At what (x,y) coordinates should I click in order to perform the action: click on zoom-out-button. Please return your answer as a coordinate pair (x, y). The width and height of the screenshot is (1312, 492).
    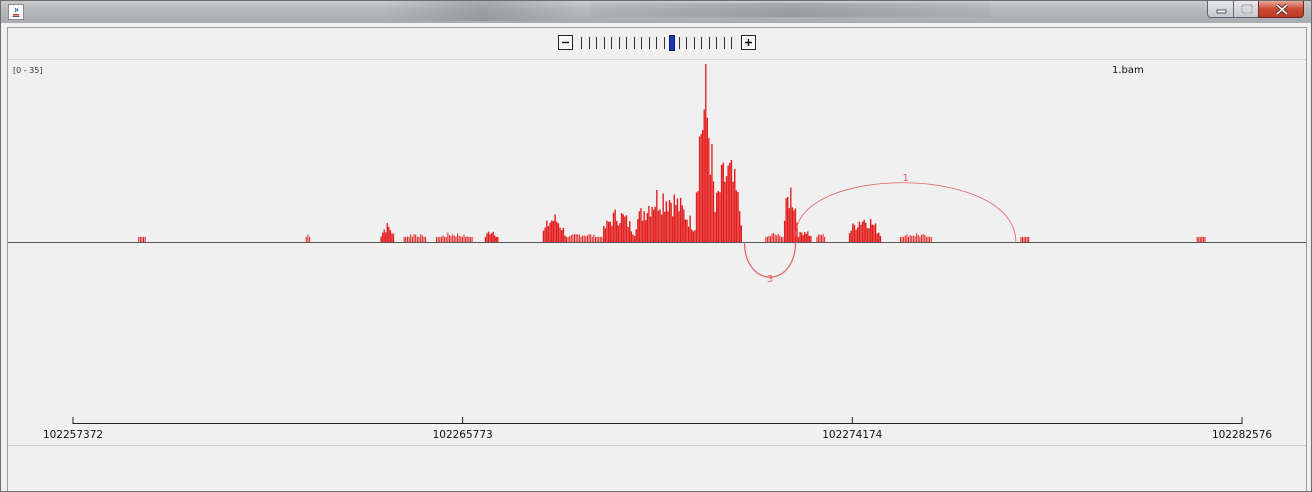
    Looking at the image, I should click on (565, 42).